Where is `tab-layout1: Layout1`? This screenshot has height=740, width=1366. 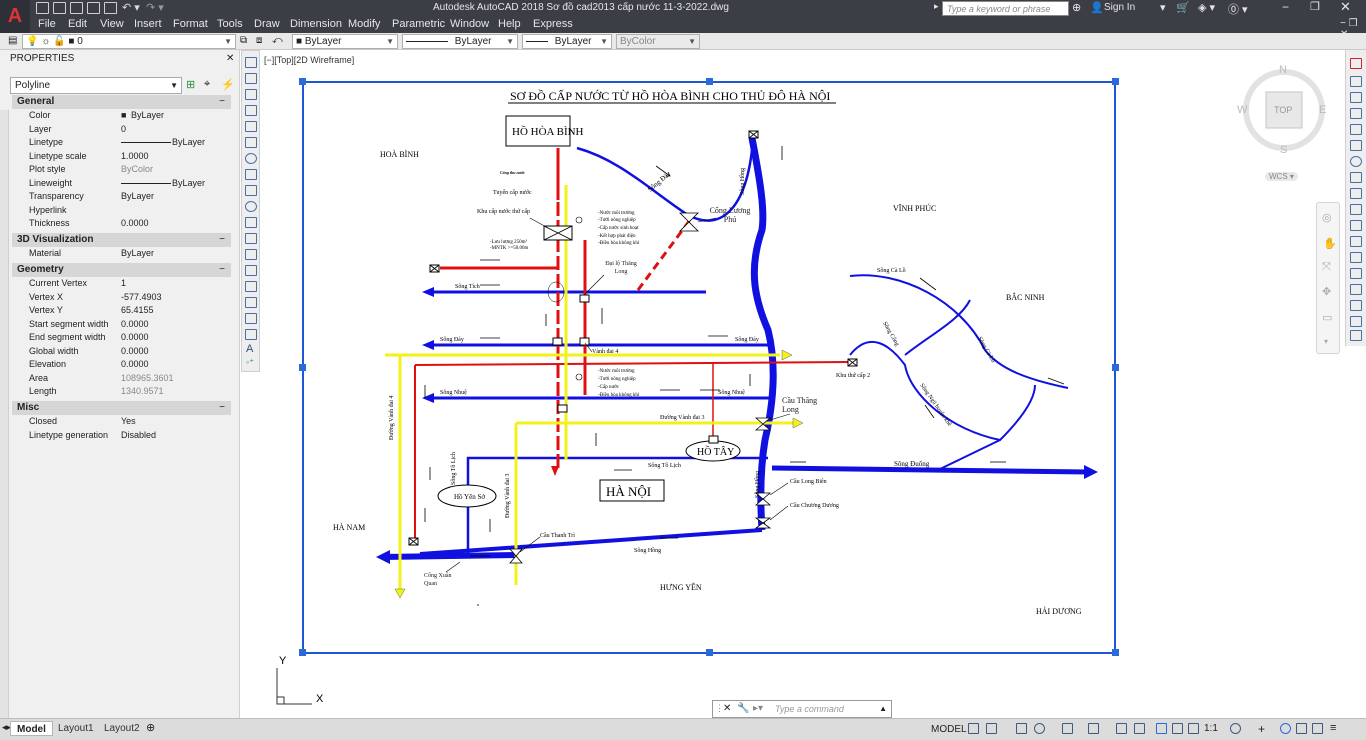
tab-layout1: Layout1 is located at coordinates (76, 728).